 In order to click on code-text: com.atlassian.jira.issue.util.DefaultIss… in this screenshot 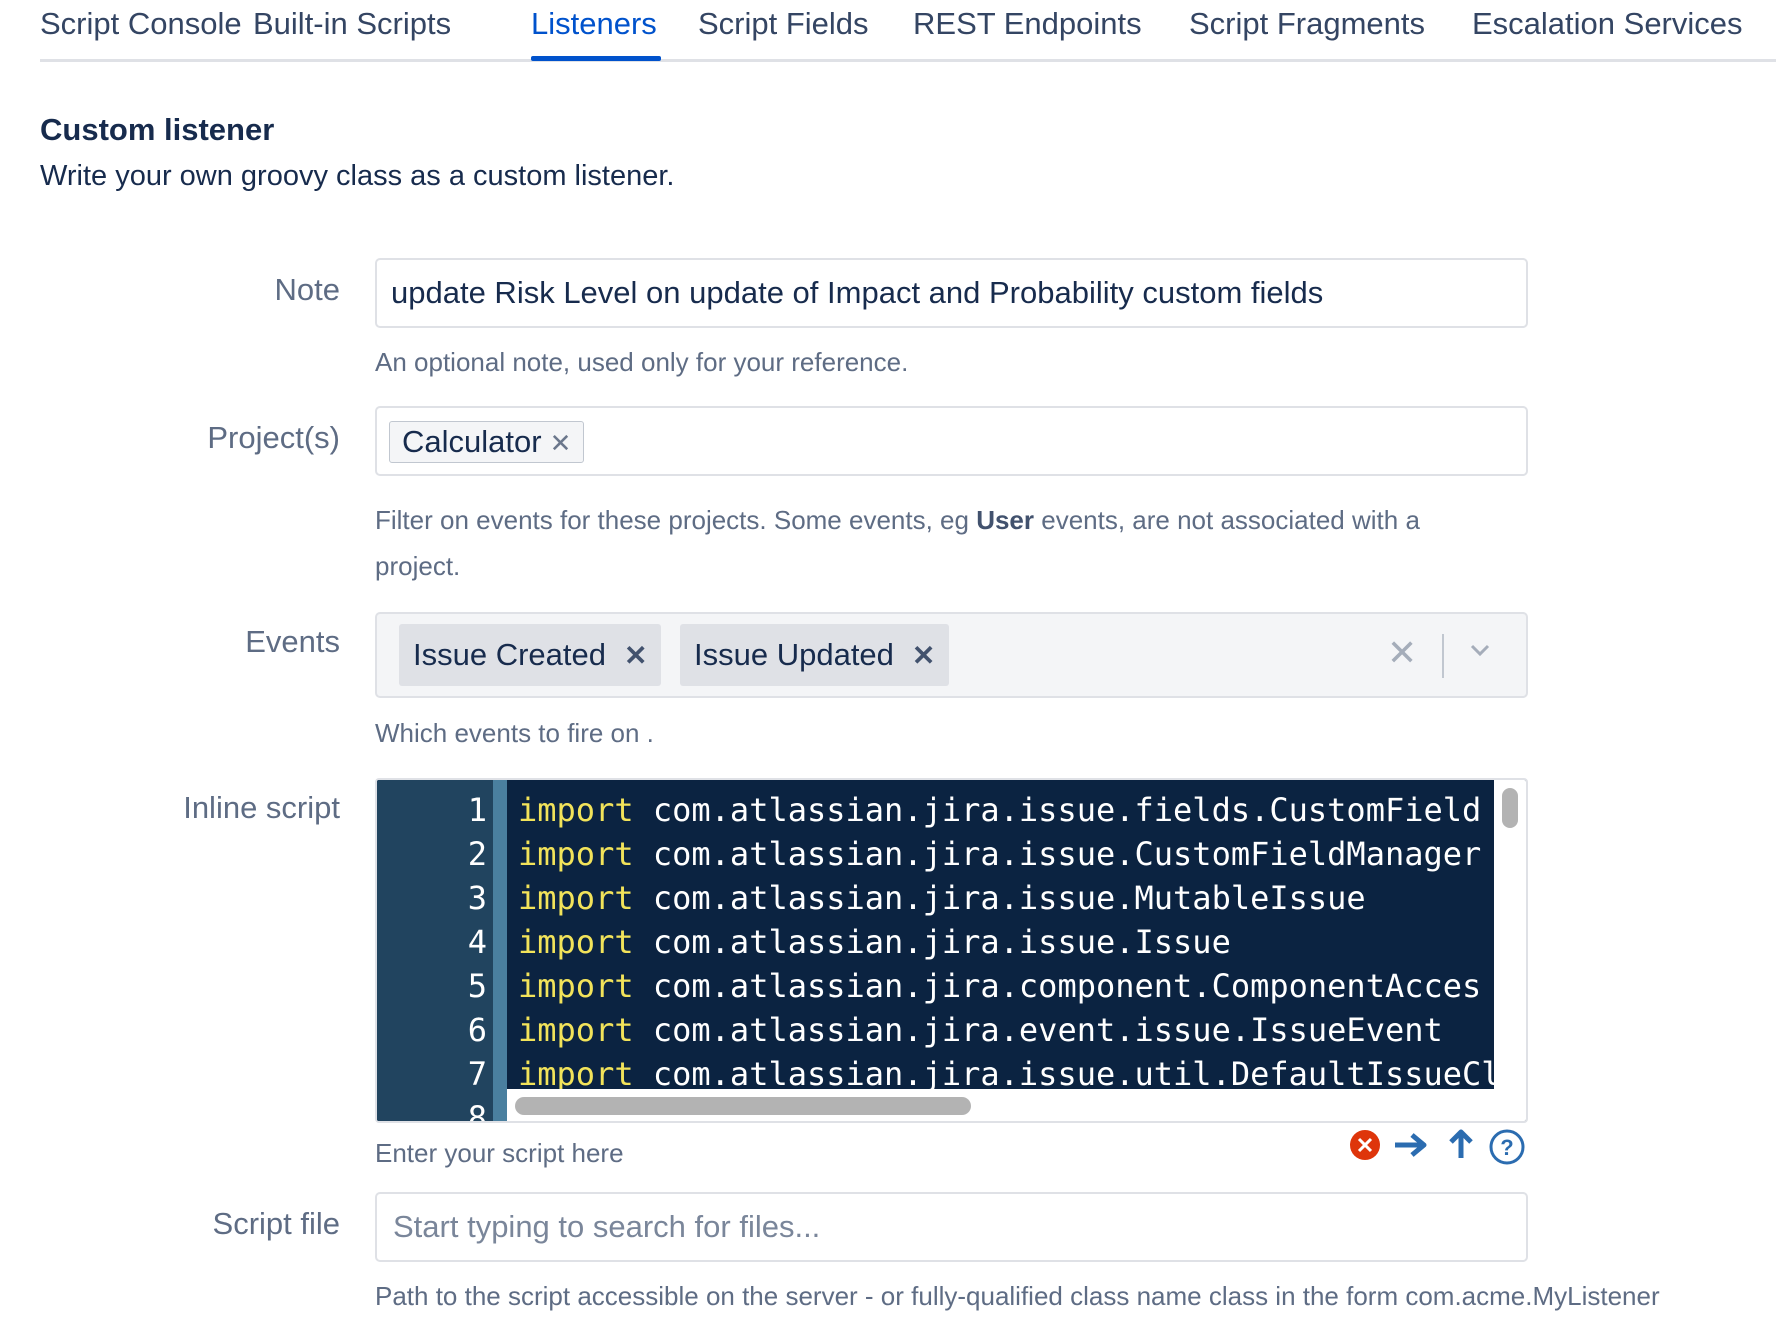, I will do `click(1067, 1074)`.